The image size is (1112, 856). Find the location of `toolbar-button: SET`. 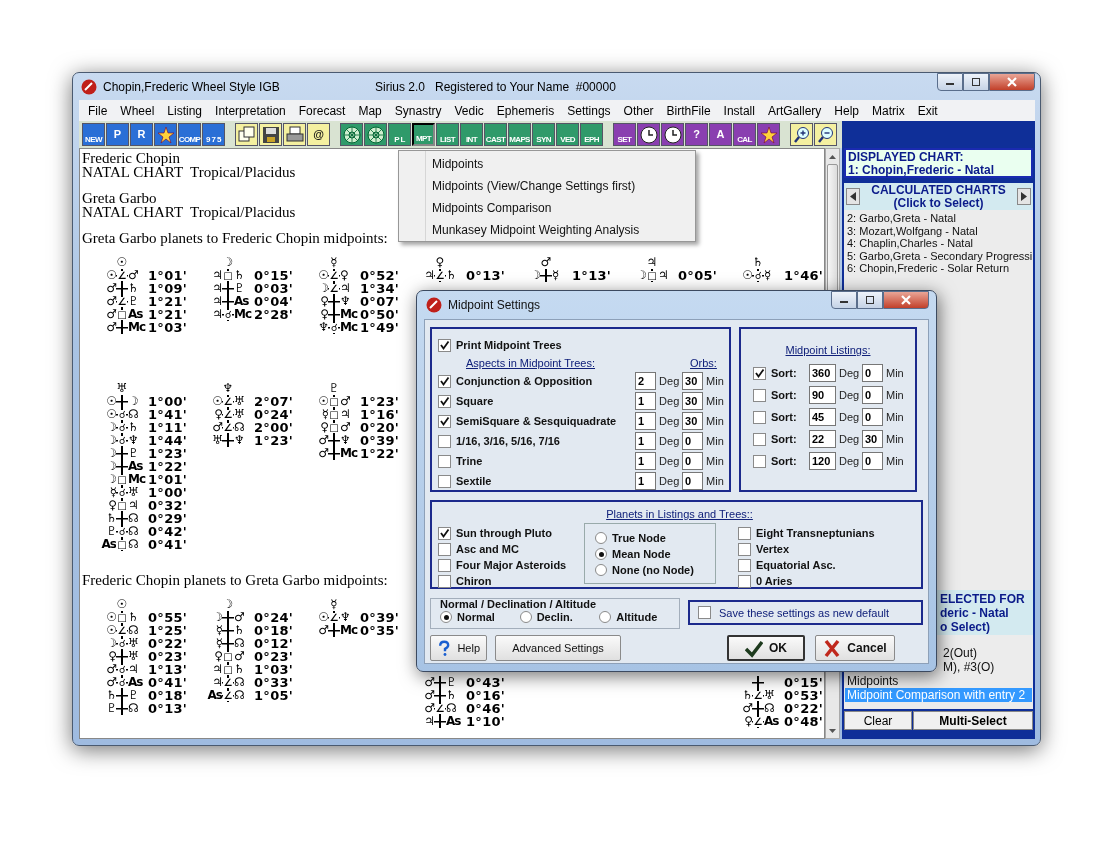

toolbar-button: SET is located at coordinates (624, 134).